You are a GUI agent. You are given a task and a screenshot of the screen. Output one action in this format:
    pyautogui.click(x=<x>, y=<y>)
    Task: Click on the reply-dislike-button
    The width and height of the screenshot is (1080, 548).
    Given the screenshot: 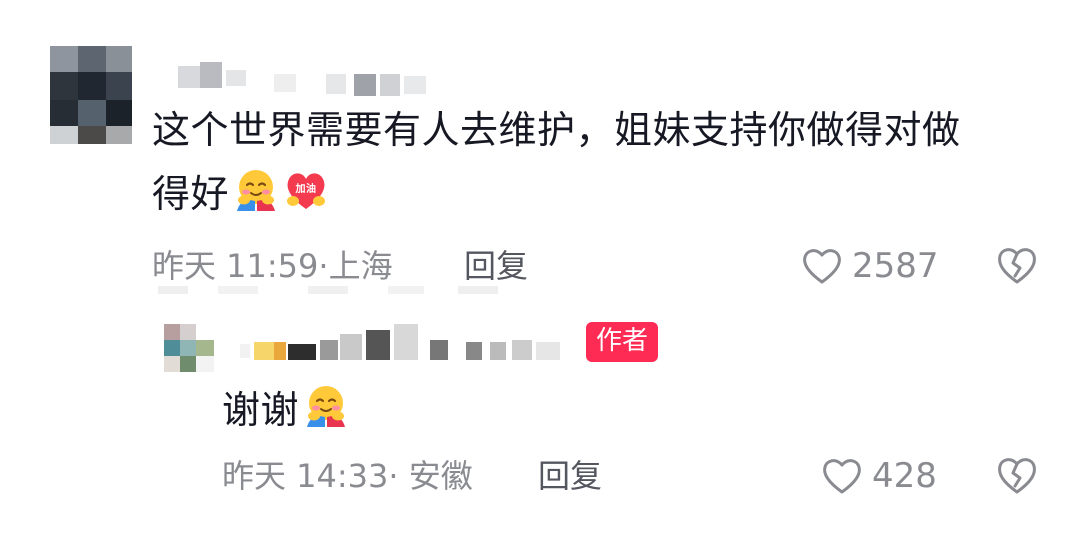 What is the action you would take?
    pyautogui.click(x=1018, y=476)
    